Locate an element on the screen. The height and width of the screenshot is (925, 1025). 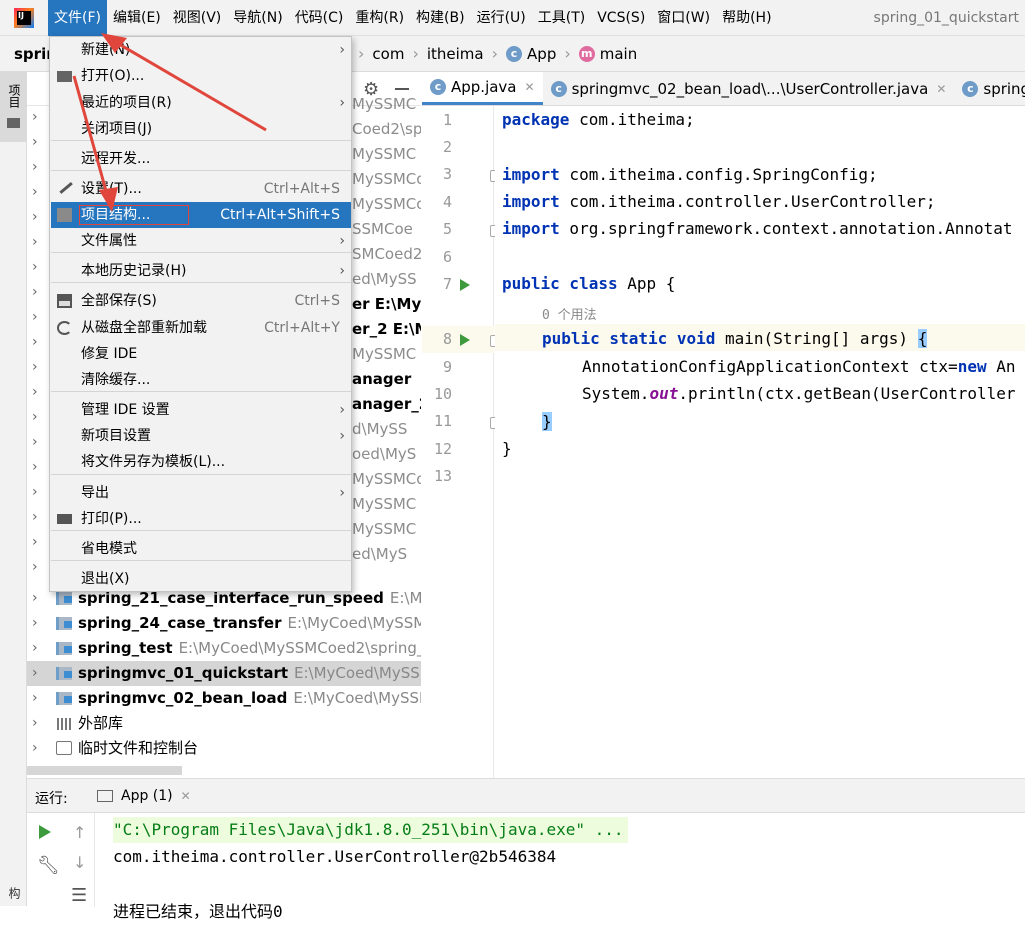
rerun-icon is located at coordinates (45, 832).